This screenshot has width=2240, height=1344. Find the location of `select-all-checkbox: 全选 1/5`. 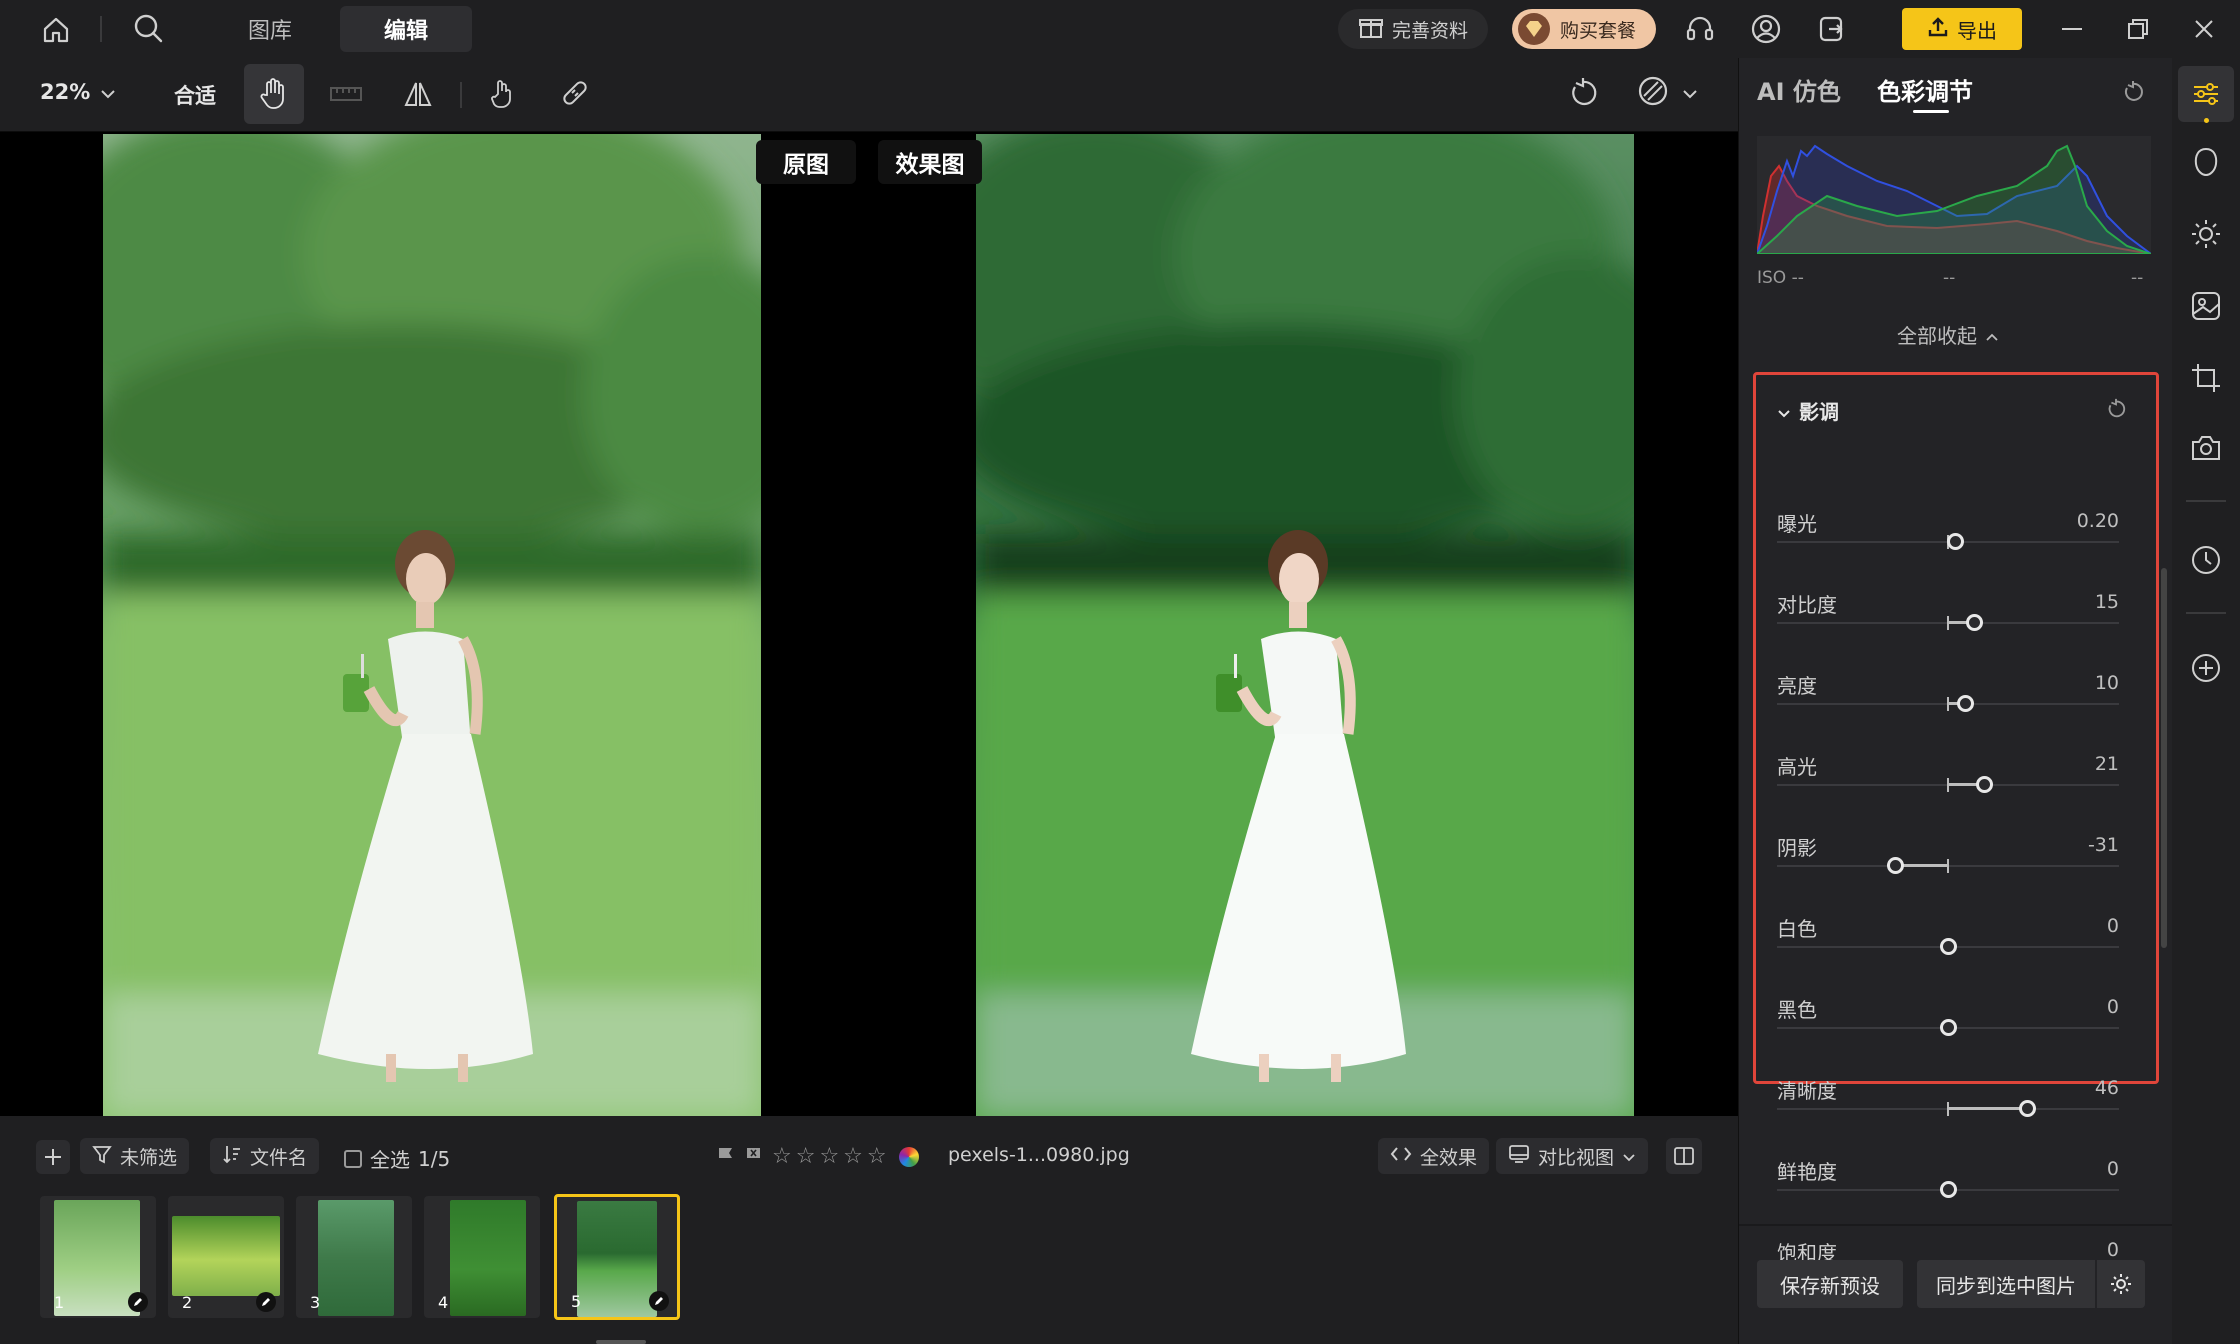

select-all-checkbox: 全选 1/5 is located at coordinates (397, 1158).